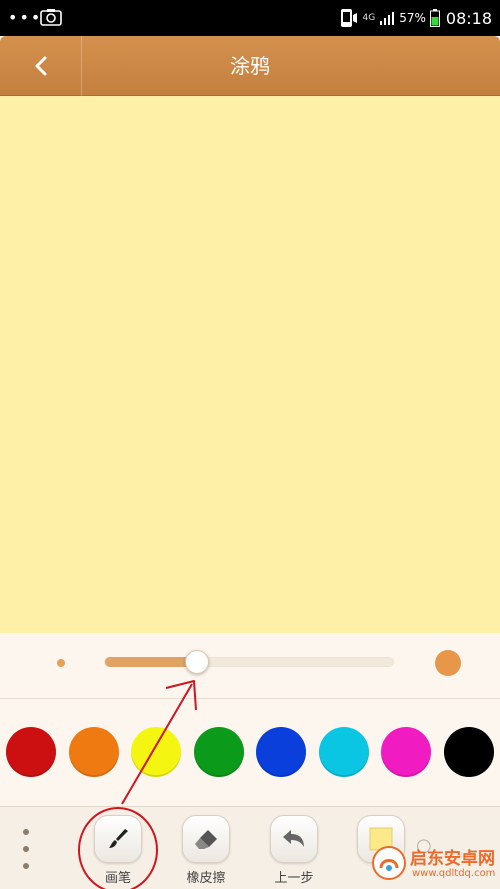 Image resolution: width=500 pixels, height=889 pixels. I want to click on network-type: 4G, so click(369, 18).